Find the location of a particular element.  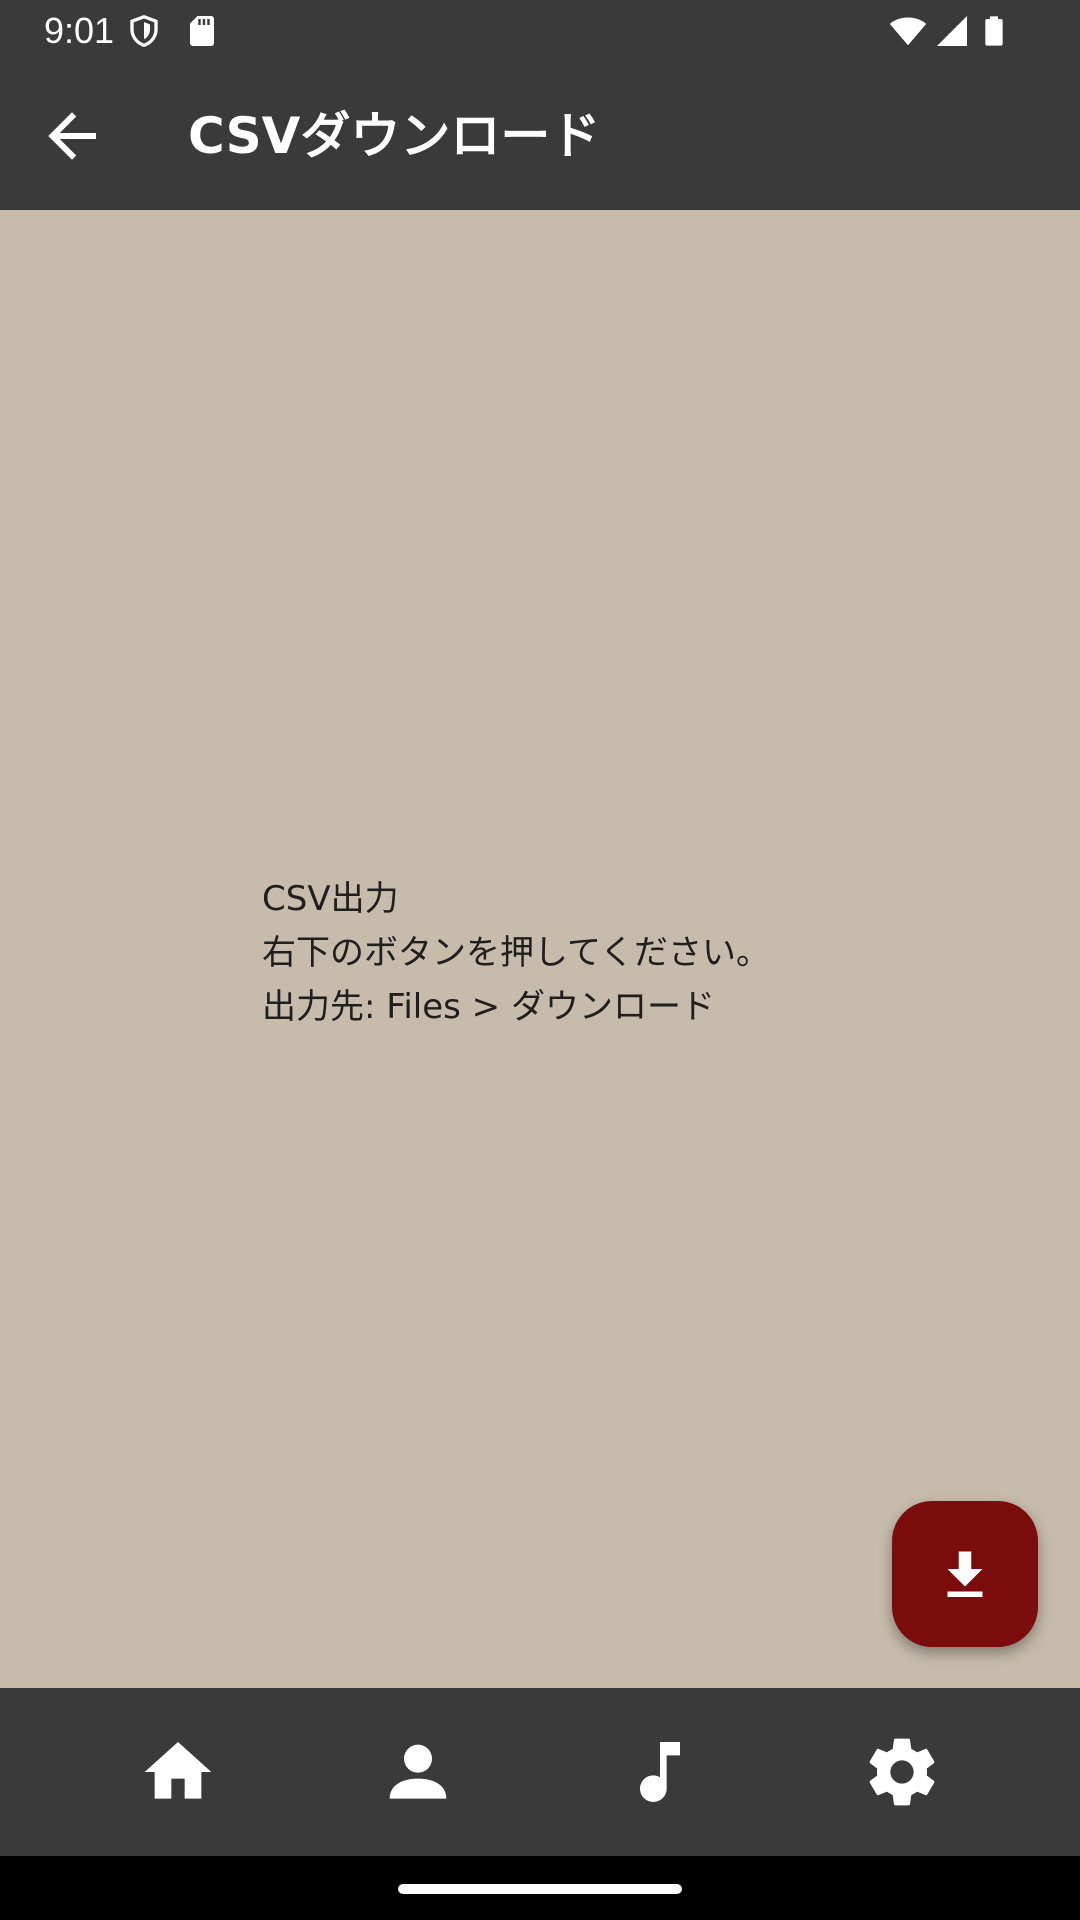

instruction-line: 右下のボタンを押してください。 is located at coordinates (516, 953).